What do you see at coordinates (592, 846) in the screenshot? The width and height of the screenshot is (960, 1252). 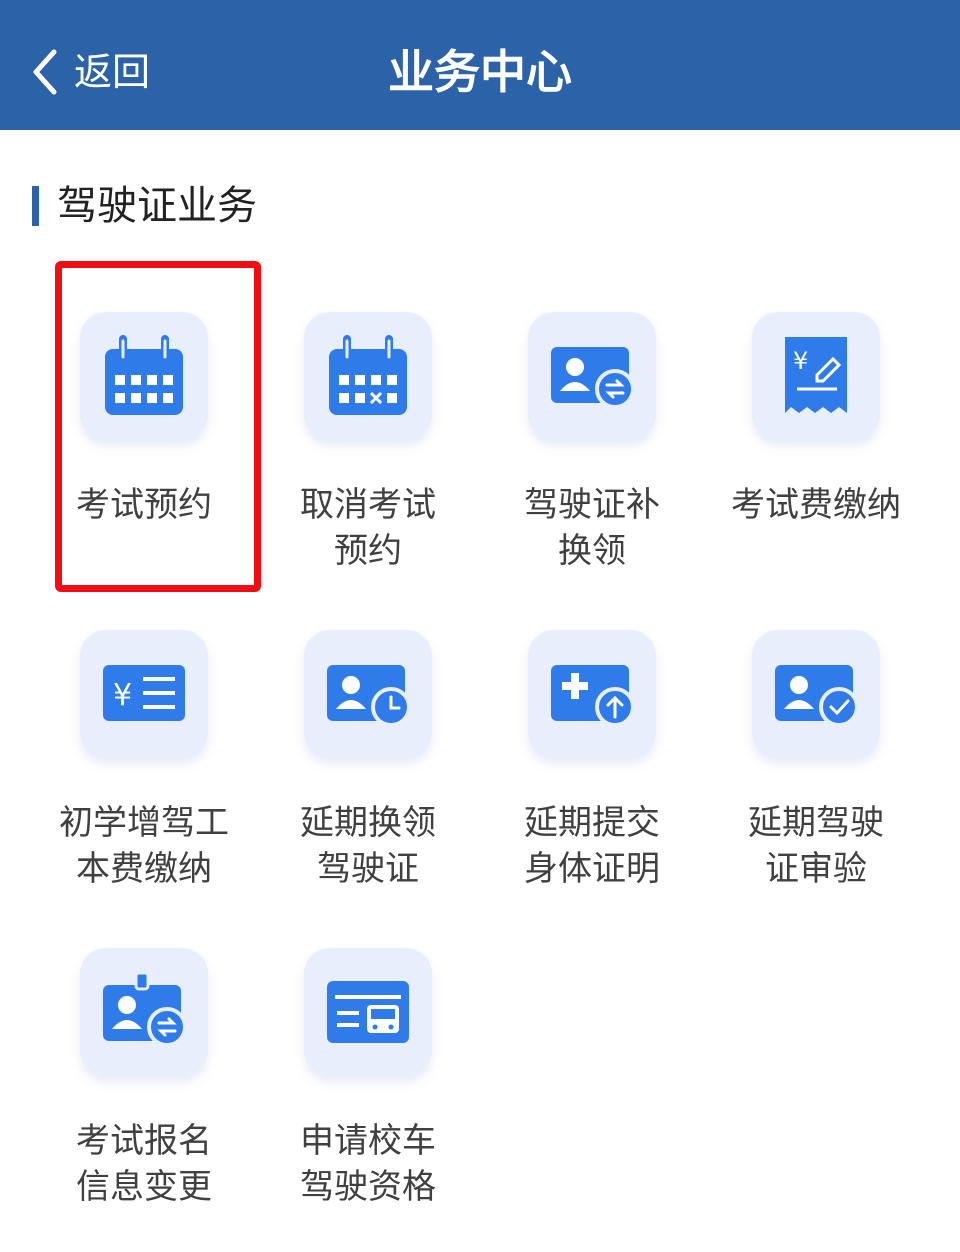 I see `service-label: 延期提交 身体证明` at bounding box center [592, 846].